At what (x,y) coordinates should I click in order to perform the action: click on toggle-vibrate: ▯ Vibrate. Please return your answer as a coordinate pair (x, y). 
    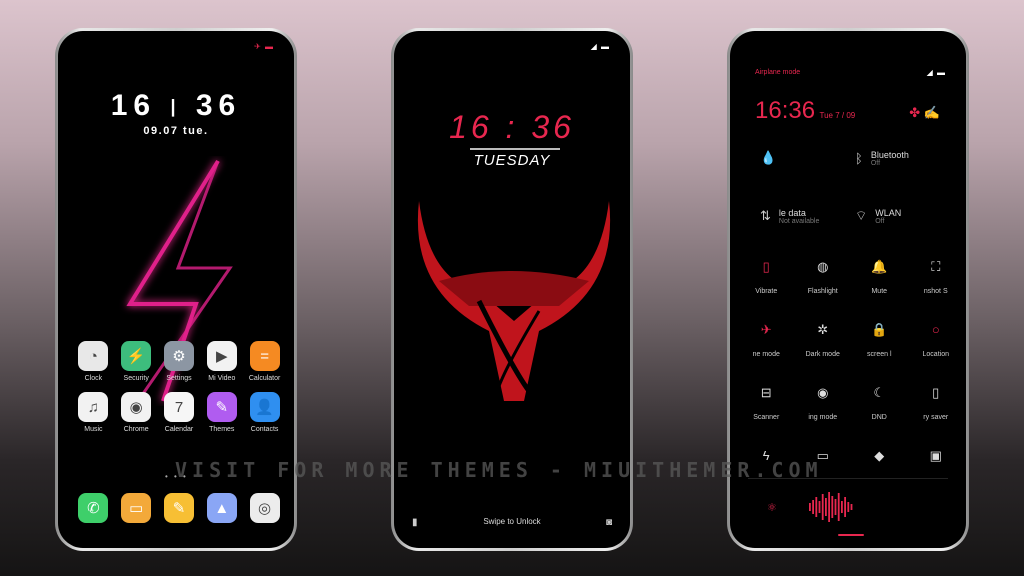
    Looking at the image, I should click on (766, 290).